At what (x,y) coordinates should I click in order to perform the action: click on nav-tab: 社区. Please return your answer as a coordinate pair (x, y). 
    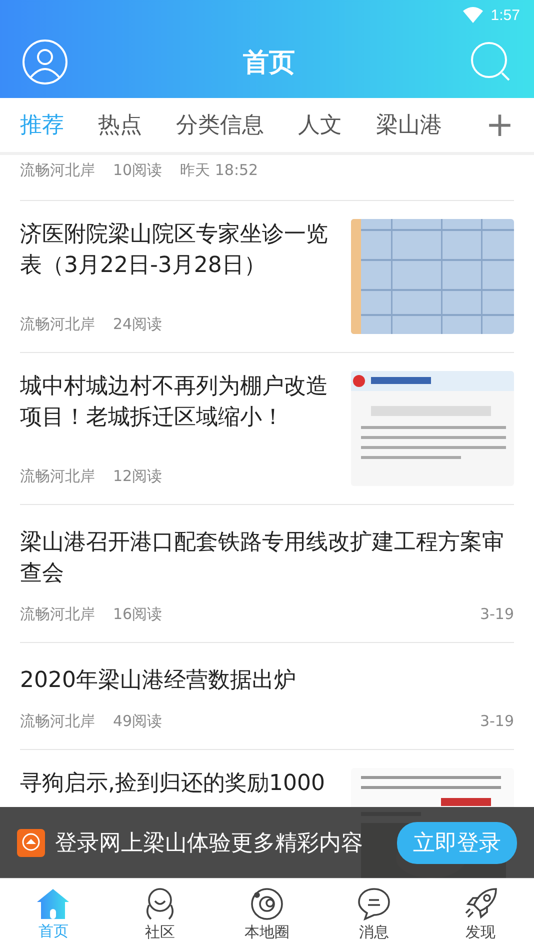
    Looking at the image, I should click on (160, 914).